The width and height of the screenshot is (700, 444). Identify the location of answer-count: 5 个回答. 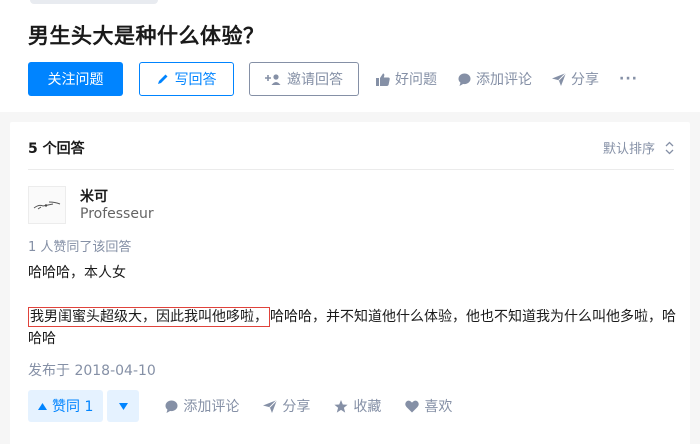
(56, 149).